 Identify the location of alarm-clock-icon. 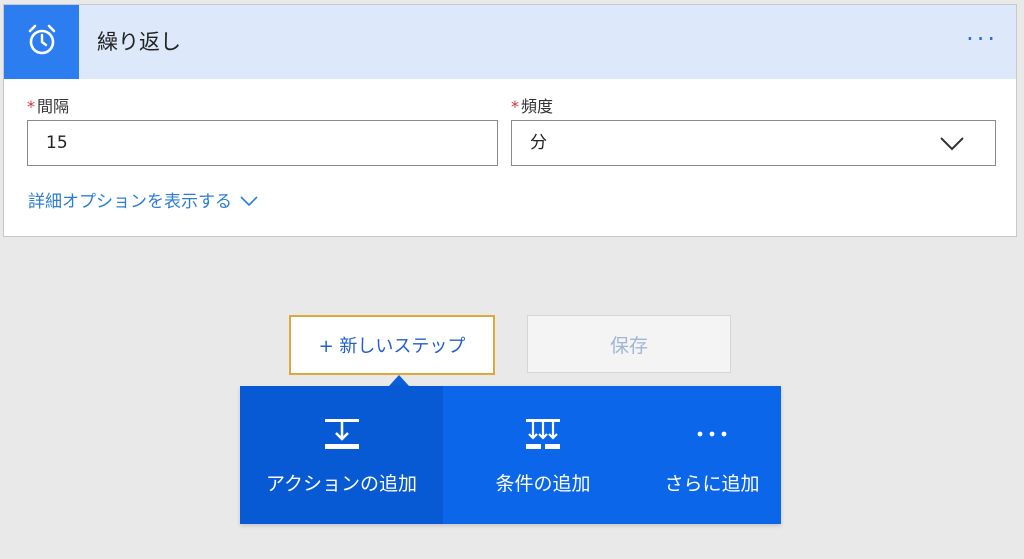
(42, 42).